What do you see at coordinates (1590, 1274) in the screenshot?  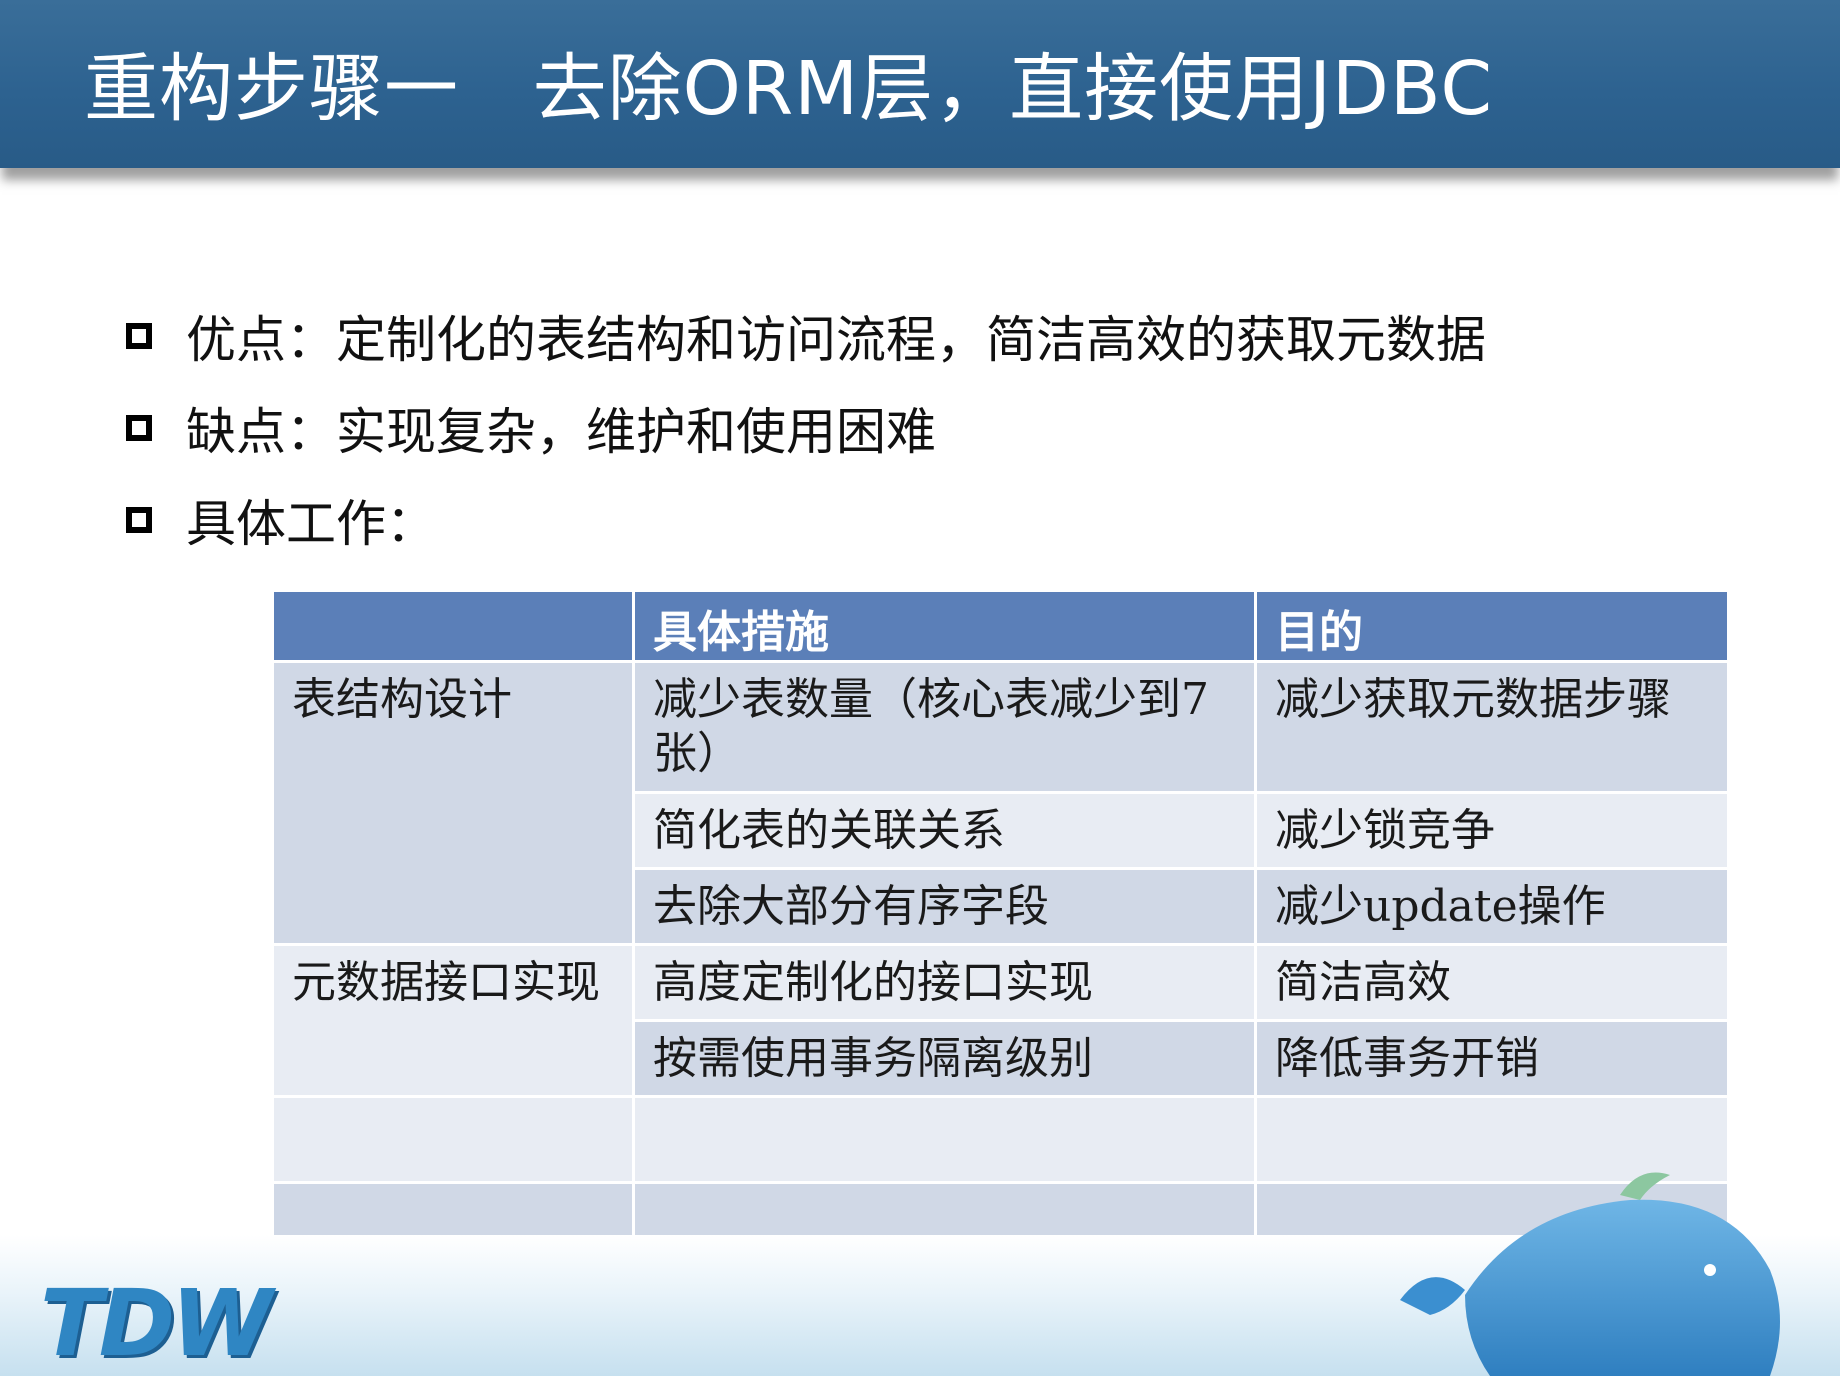 I see `whale-icon` at bounding box center [1590, 1274].